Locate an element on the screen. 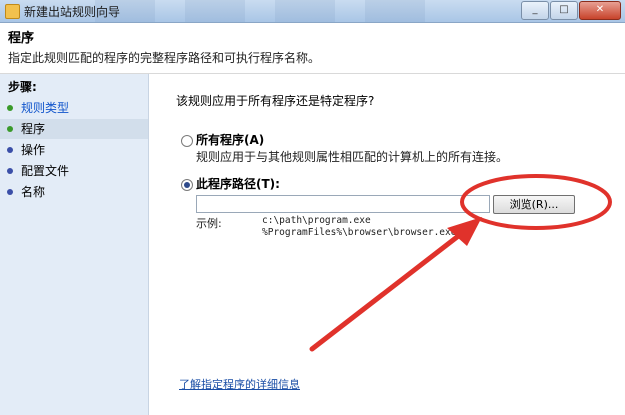  minimize-button: _ is located at coordinates (535, 10).